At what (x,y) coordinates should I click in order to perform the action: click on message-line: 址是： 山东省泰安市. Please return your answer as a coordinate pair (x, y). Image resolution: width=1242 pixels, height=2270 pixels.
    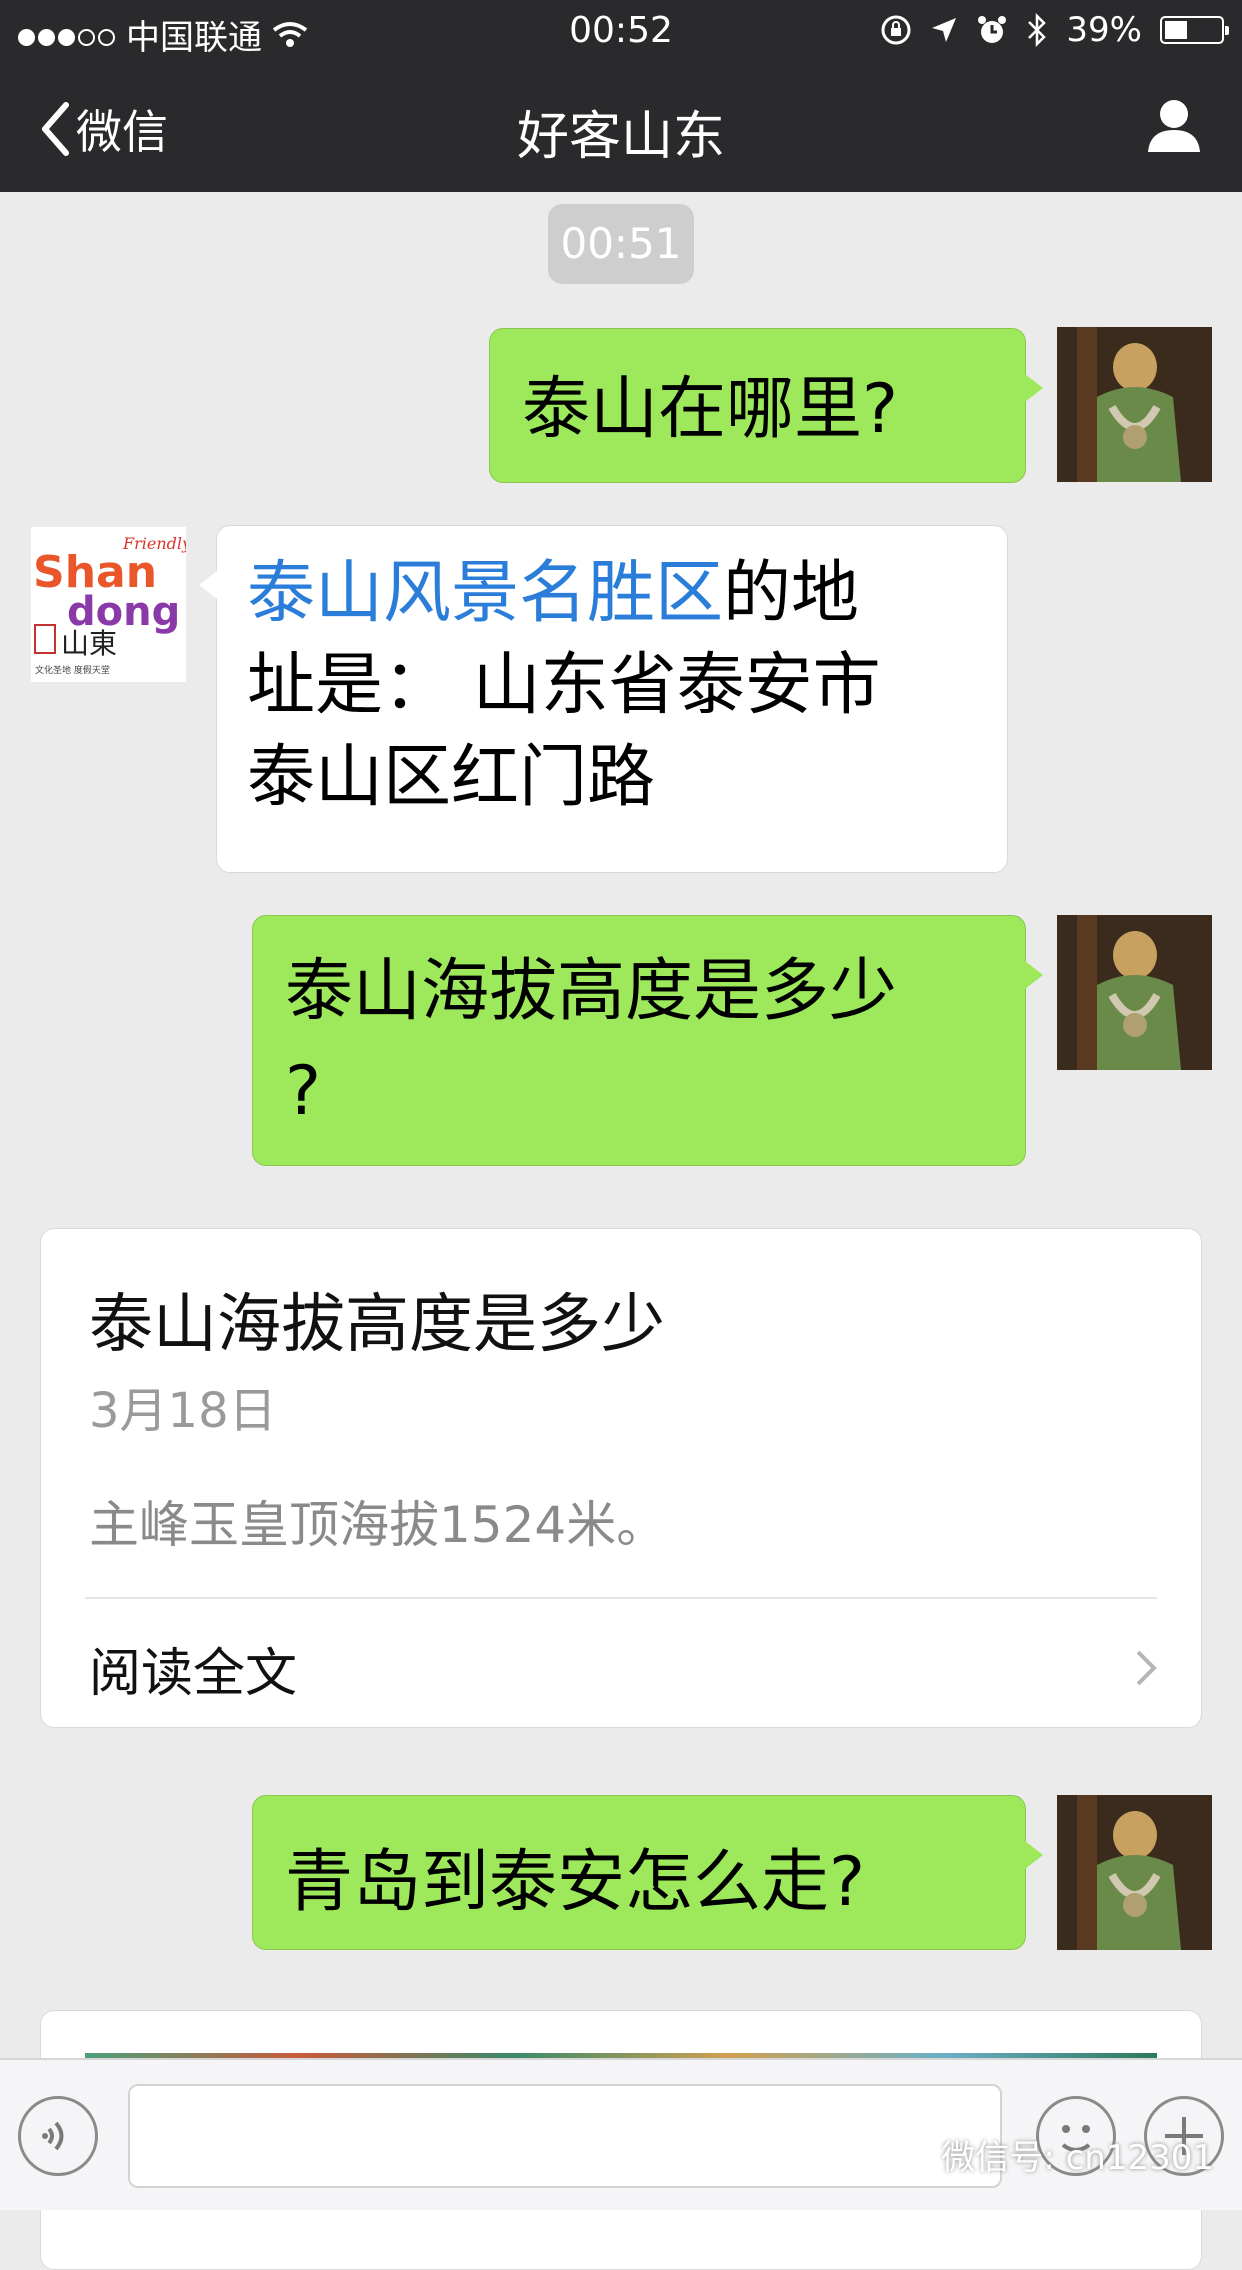
    Looking at the image, I should click on (564, 685).